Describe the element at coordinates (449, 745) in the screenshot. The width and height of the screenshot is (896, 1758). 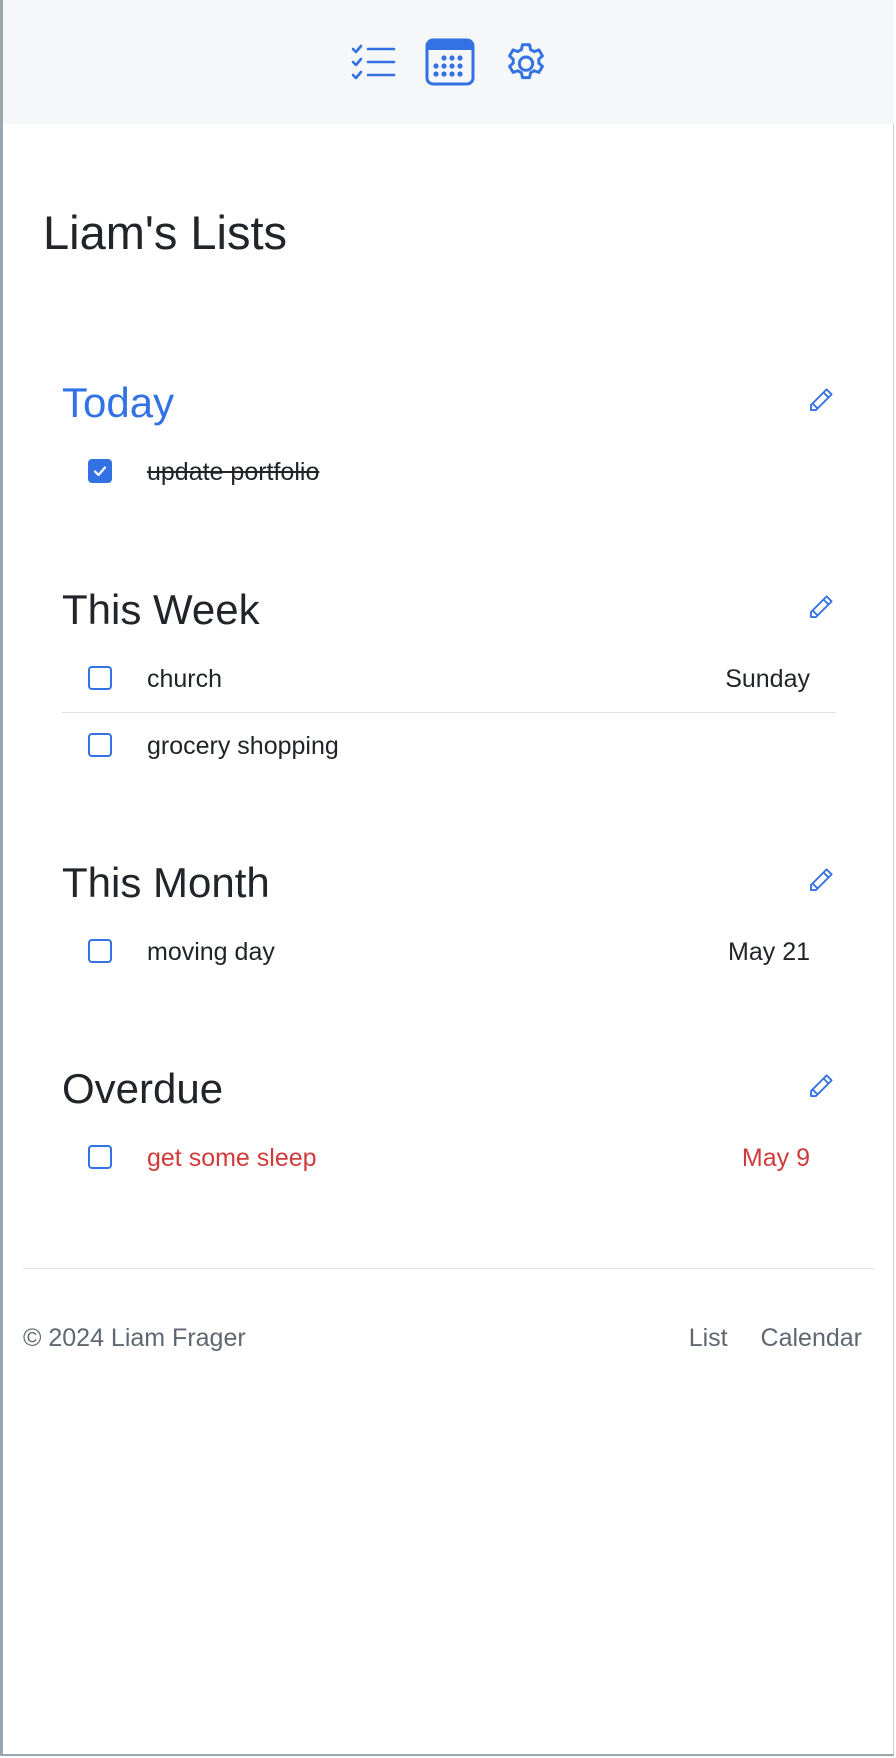
I see `task-item: grocery shopping` at that location.